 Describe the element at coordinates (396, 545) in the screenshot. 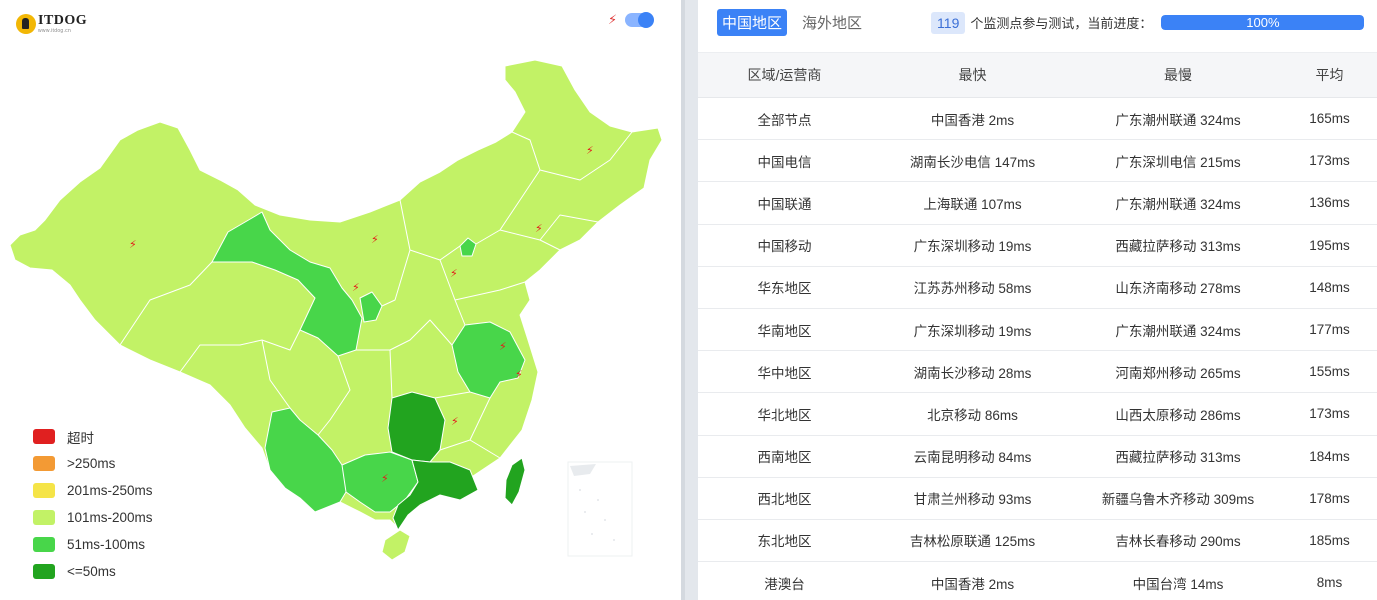

I see `map-region-hainan` at that location.